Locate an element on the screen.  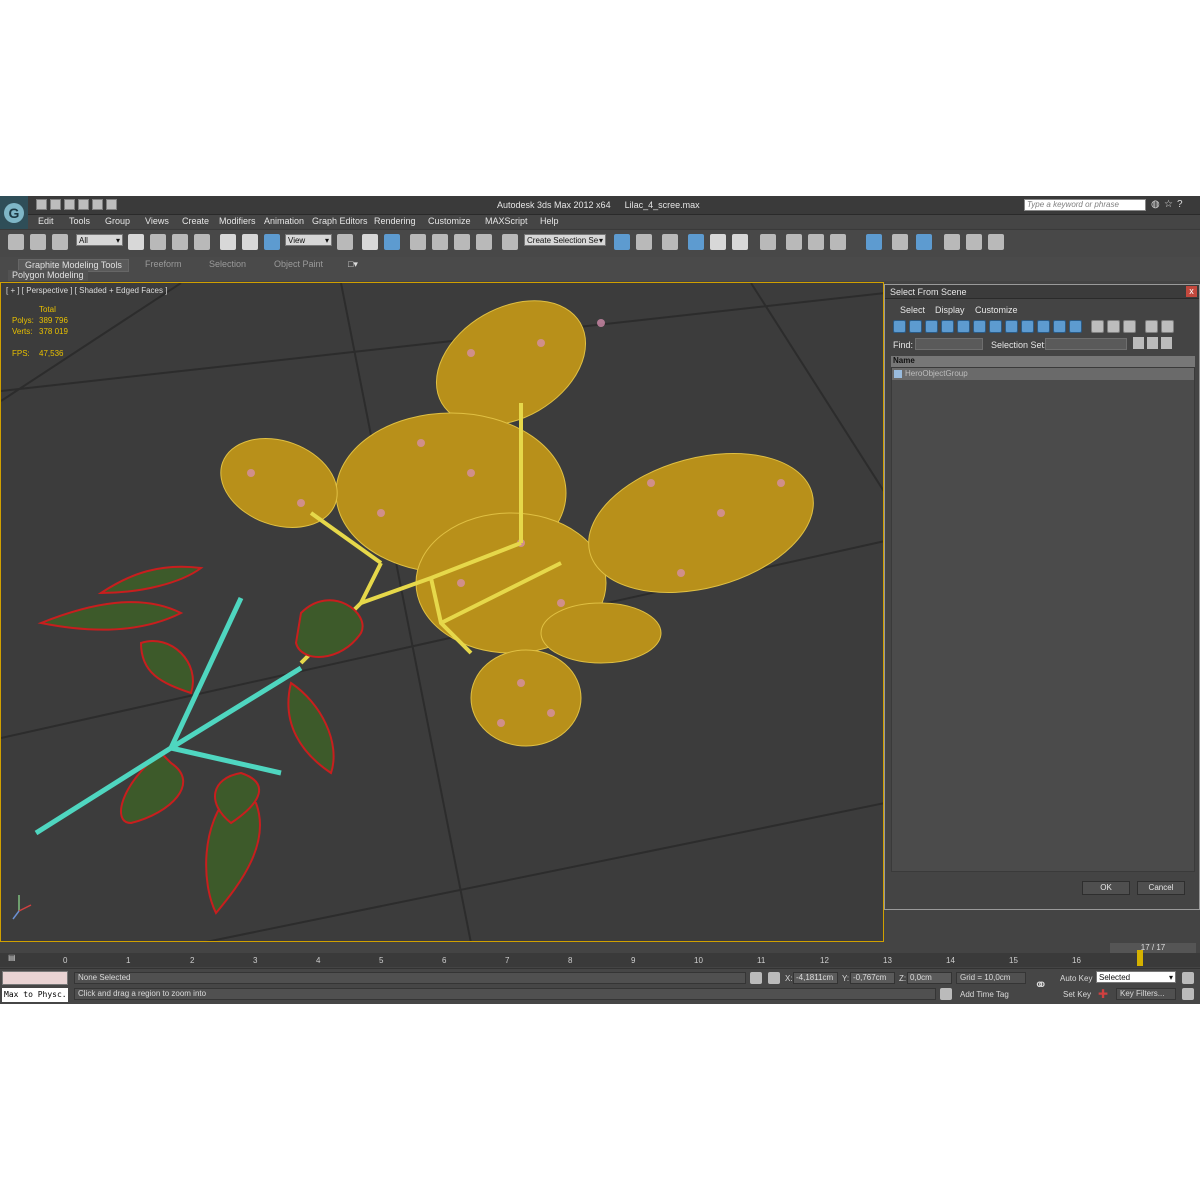
material-editor-icon is located at coordinates (768, 242).